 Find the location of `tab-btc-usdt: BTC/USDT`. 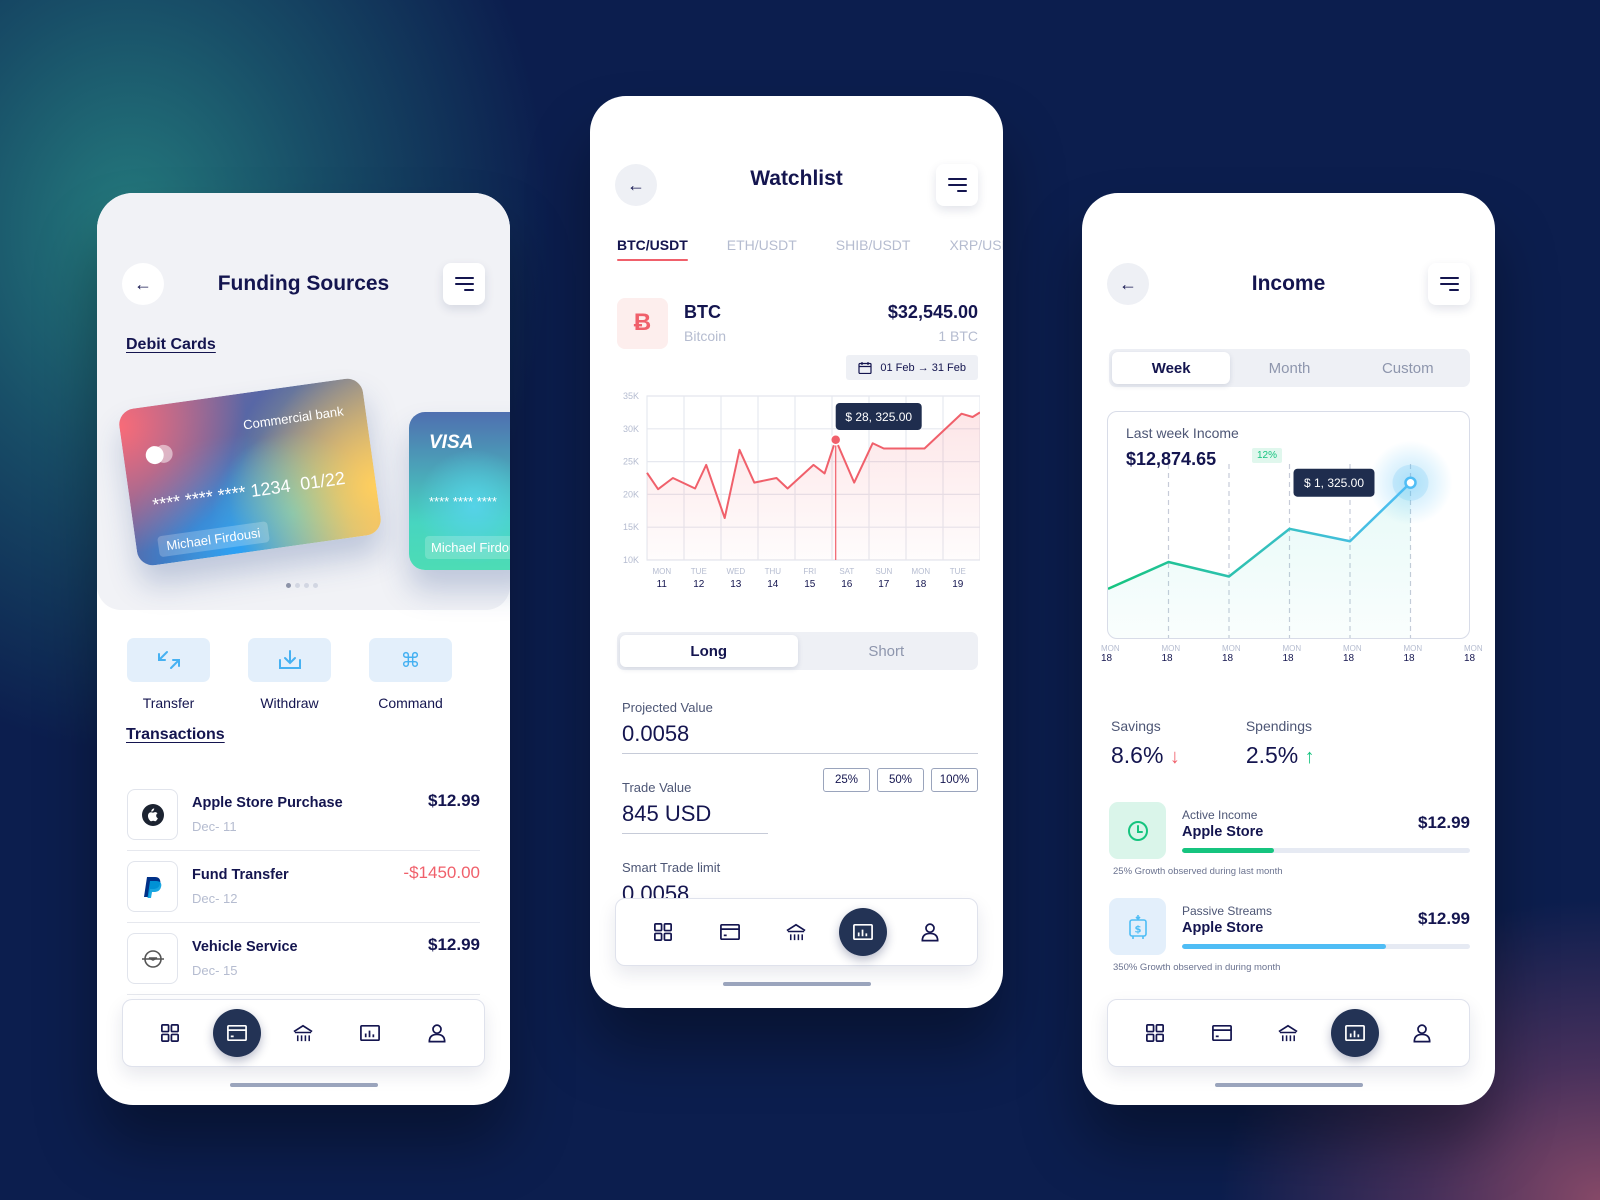

tab-btc-usdt: BTC/USDT is located at coordinates (652, 249).